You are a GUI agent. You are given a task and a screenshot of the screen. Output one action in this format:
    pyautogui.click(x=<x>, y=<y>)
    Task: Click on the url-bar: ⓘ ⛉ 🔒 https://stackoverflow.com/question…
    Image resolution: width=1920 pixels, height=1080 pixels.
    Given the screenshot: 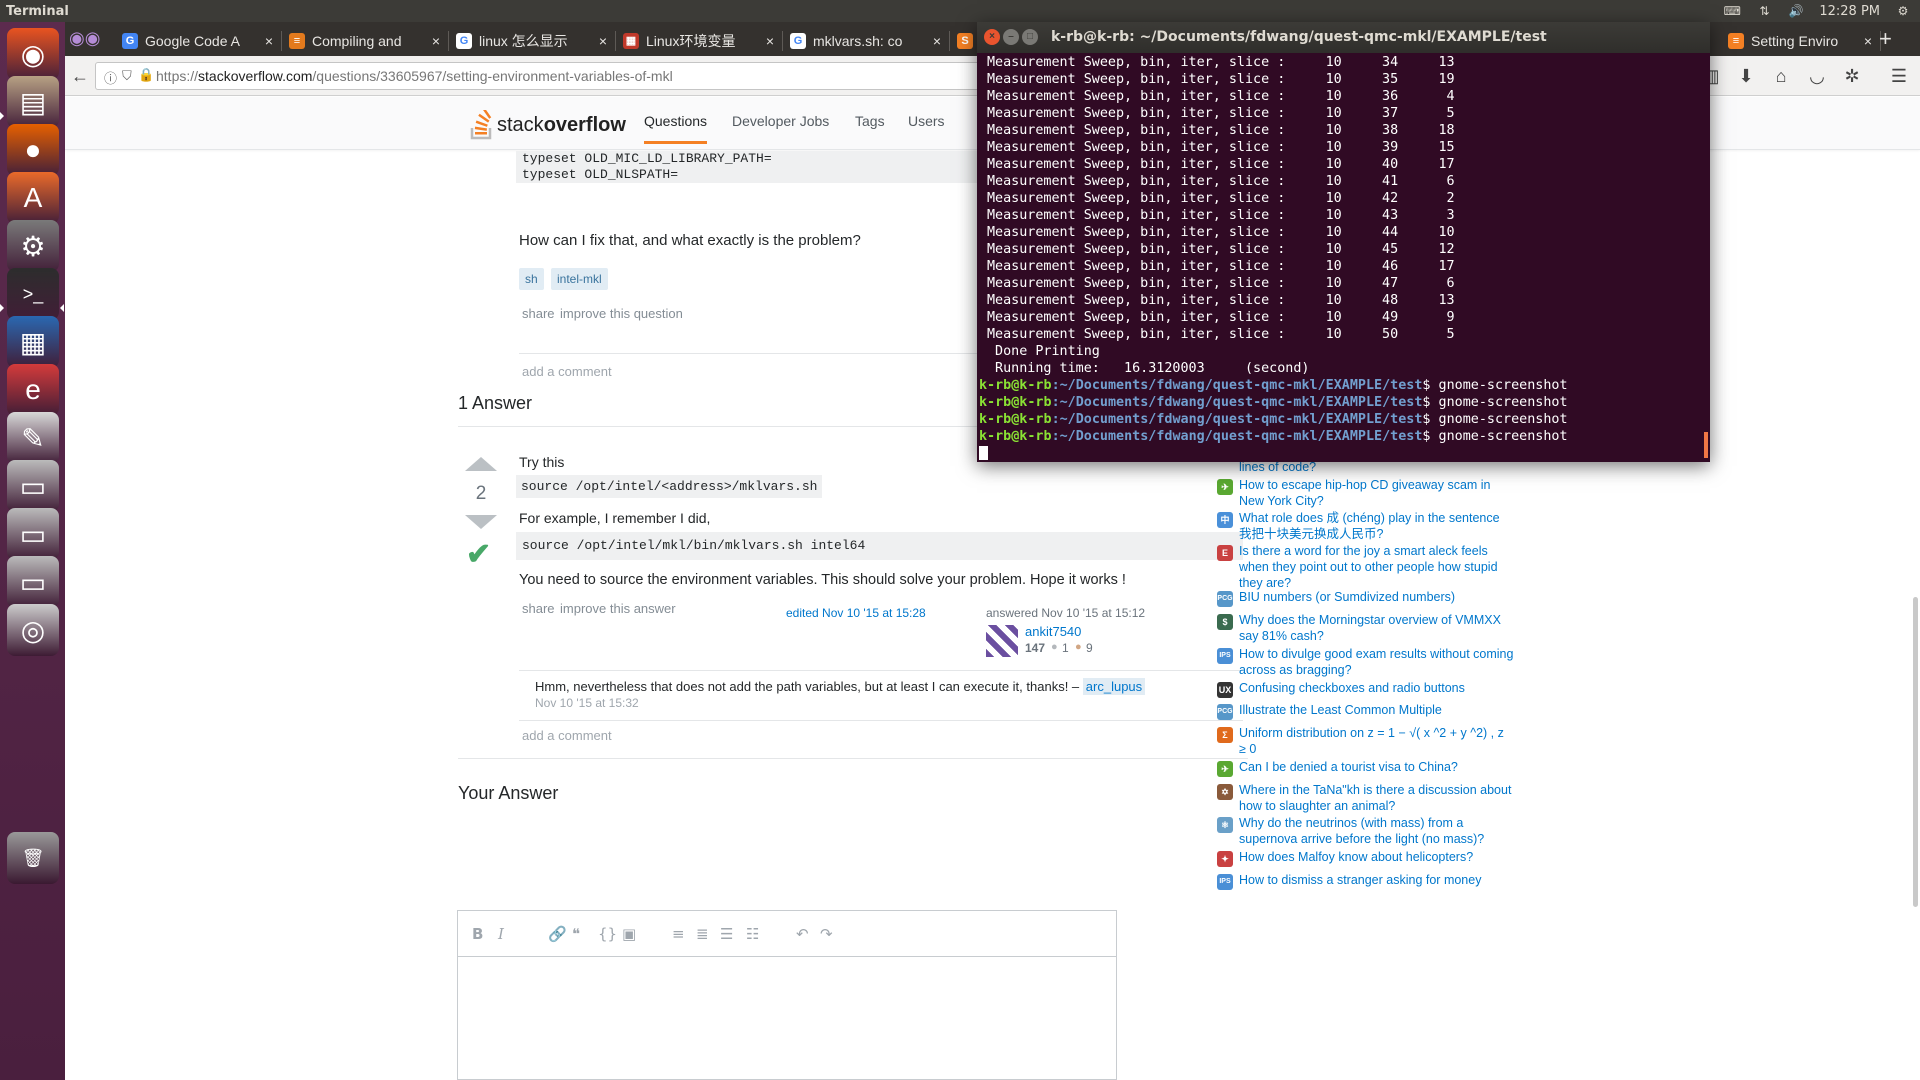 What is the action you would take?
    pyautogui.click(x=570, y=76)
    